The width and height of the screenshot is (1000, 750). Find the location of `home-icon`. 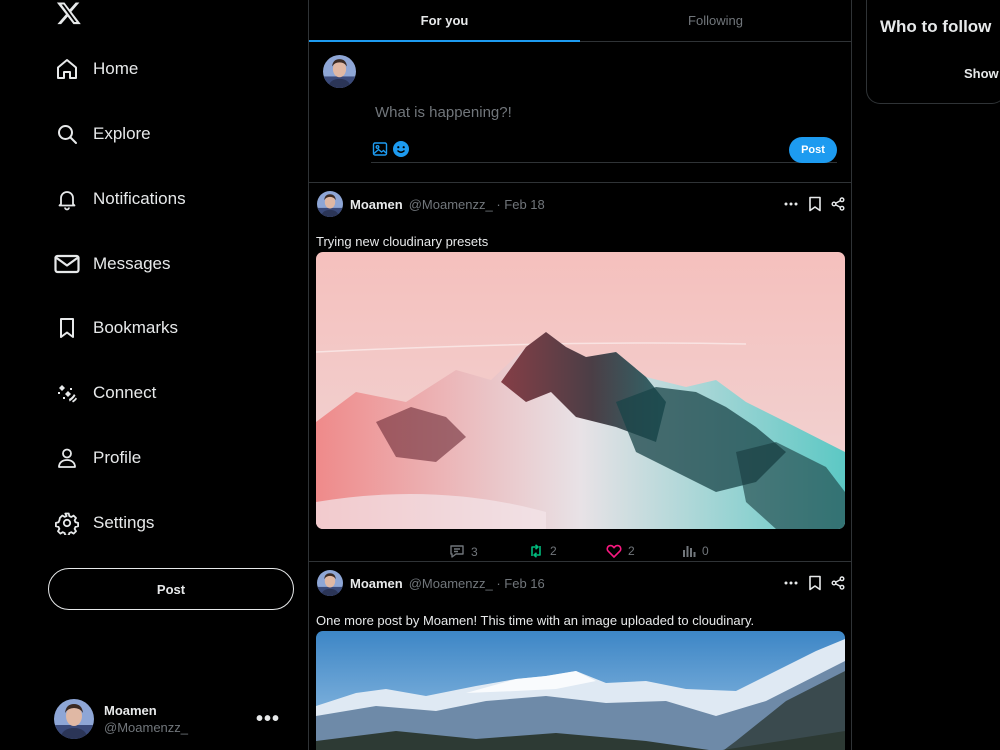

home-icon is located at coordinates (67, 69).